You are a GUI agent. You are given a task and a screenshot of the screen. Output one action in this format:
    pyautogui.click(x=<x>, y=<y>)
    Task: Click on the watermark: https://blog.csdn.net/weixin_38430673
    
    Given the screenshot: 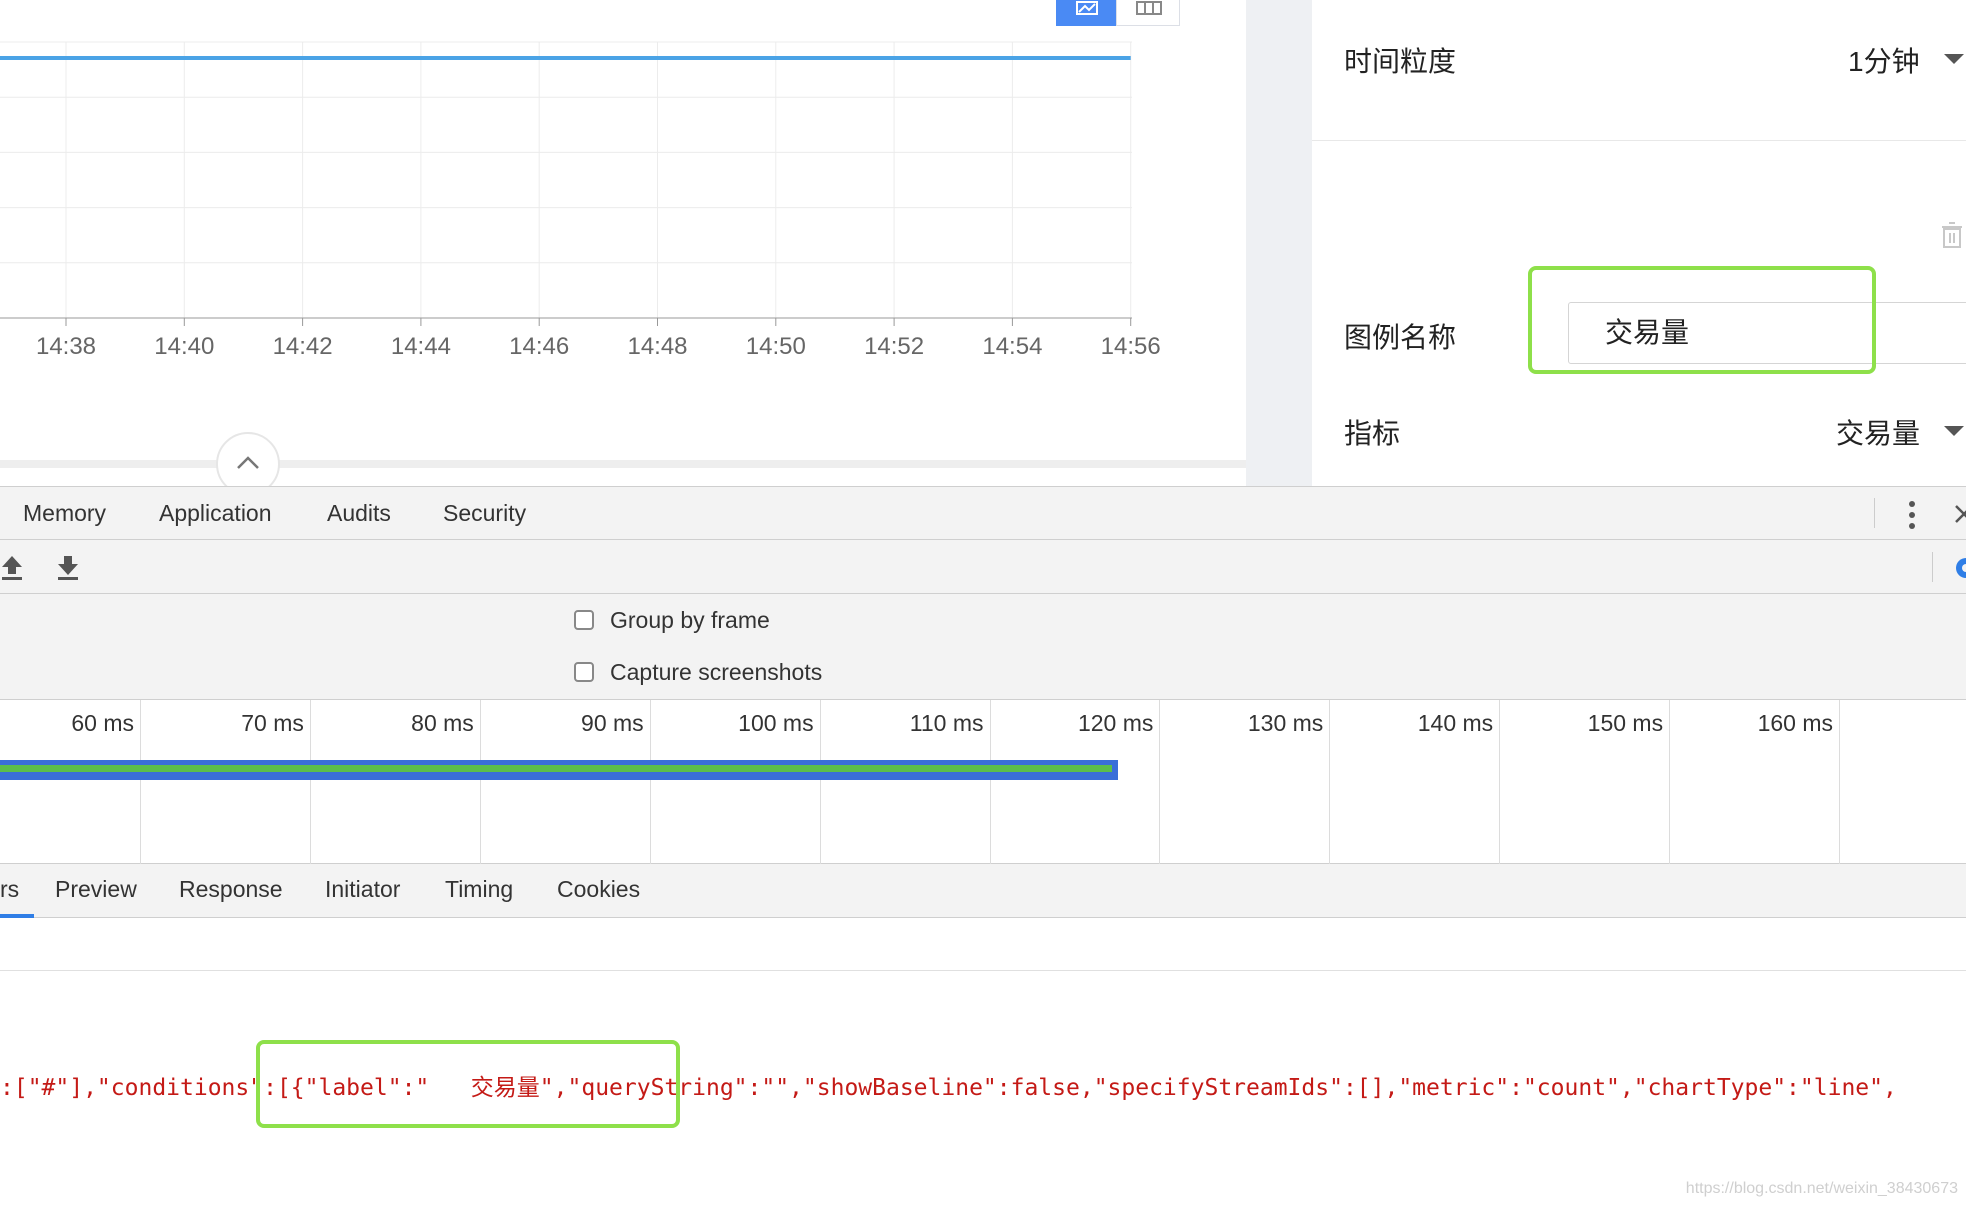 What is the action you would take?
    pyautogui.click(x=1821, y=1188)
    